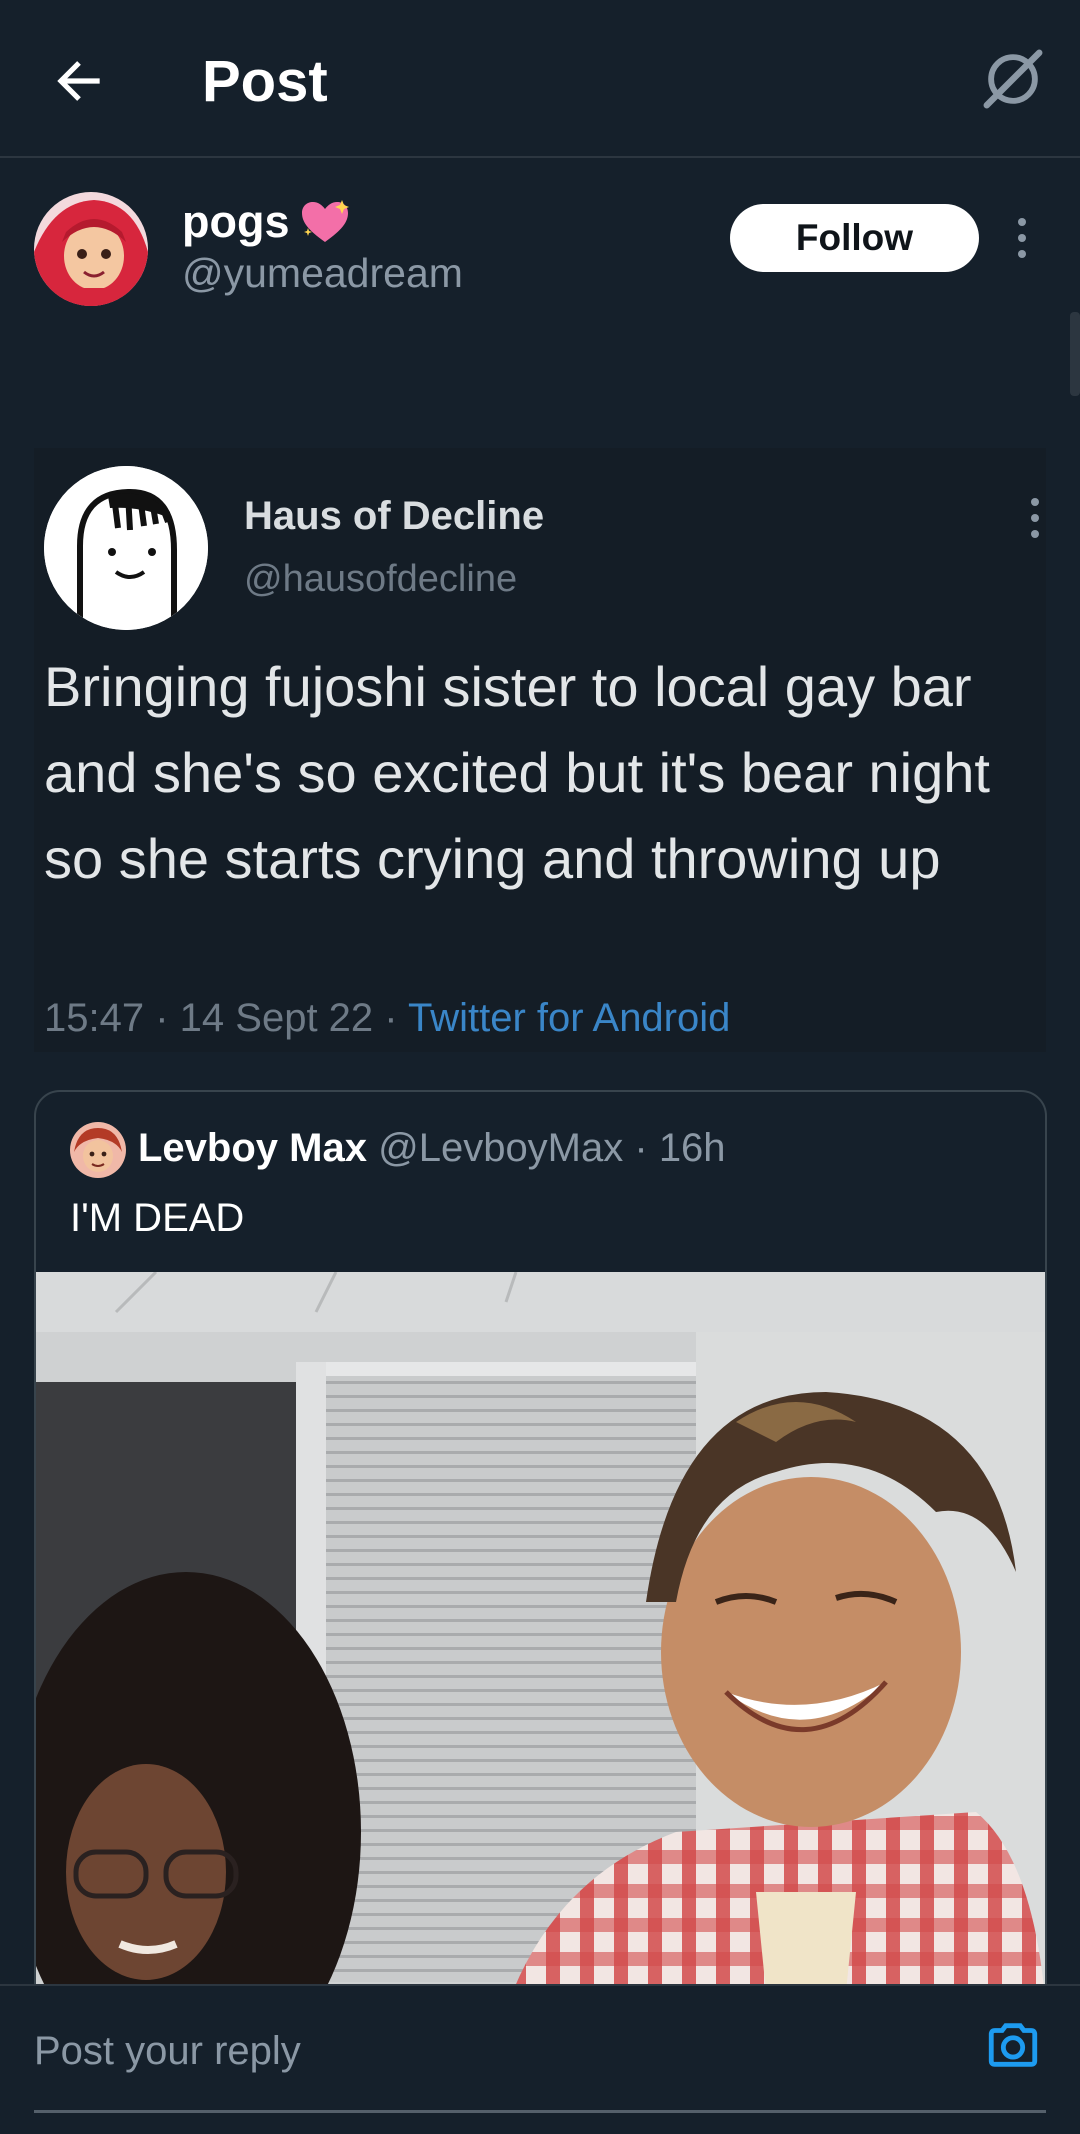  Describe the element at coordinates (79, 81) in the screenshot. I see `back-arrow-icon` at that location.